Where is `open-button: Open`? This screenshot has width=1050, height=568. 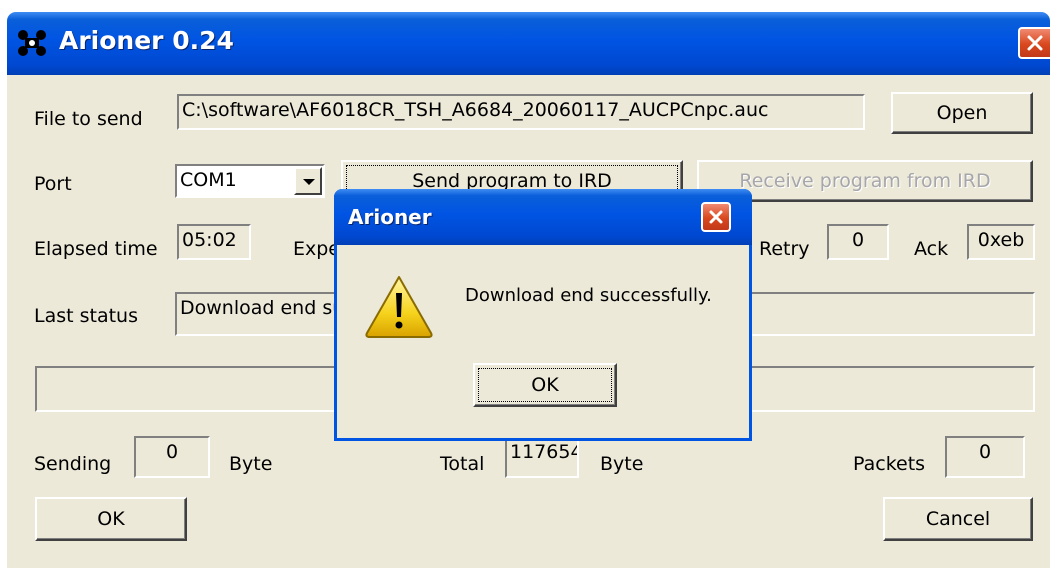
open-button: Open is located at coordinates (962, 113).